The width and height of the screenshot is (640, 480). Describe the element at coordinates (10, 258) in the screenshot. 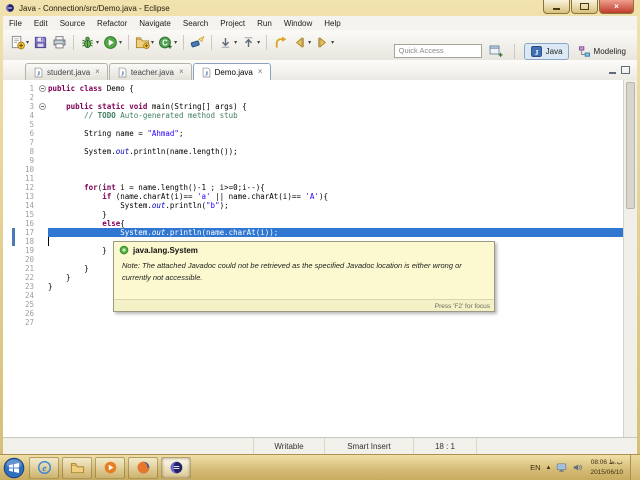

I see `annotation-ruler` at that location.